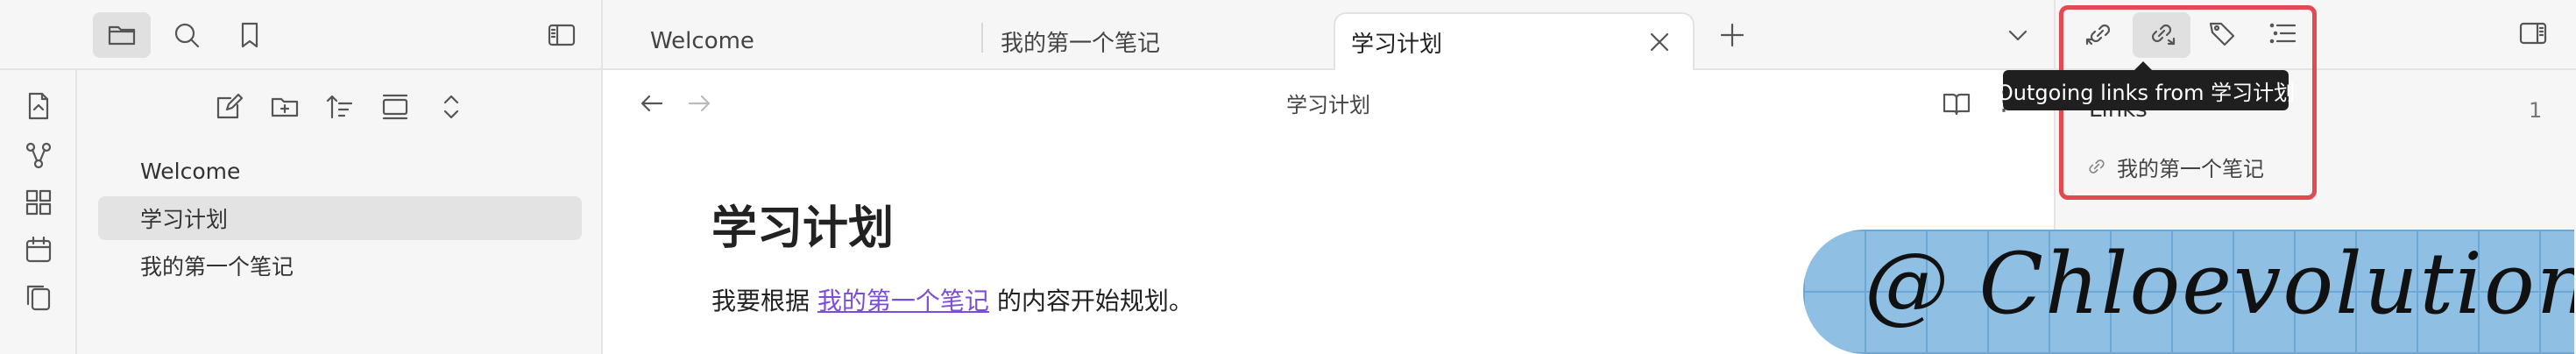 The image size is (2576, 354). Describe the element at coordinates (1732, 35) in the screenshot. I see `new-tab-icon` at that location.